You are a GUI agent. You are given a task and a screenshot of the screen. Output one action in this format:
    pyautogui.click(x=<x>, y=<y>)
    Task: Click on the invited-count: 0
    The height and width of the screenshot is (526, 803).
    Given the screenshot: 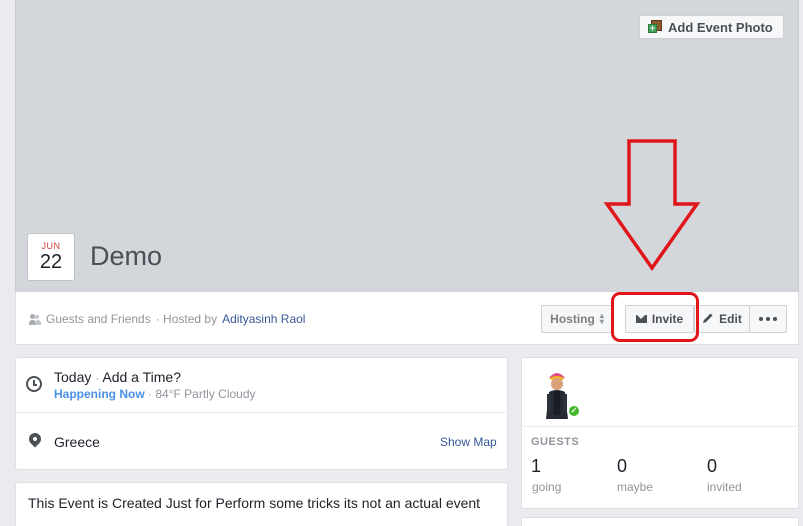 What is the action you would take?
    pyautogui.click(x=712, y=466)
    